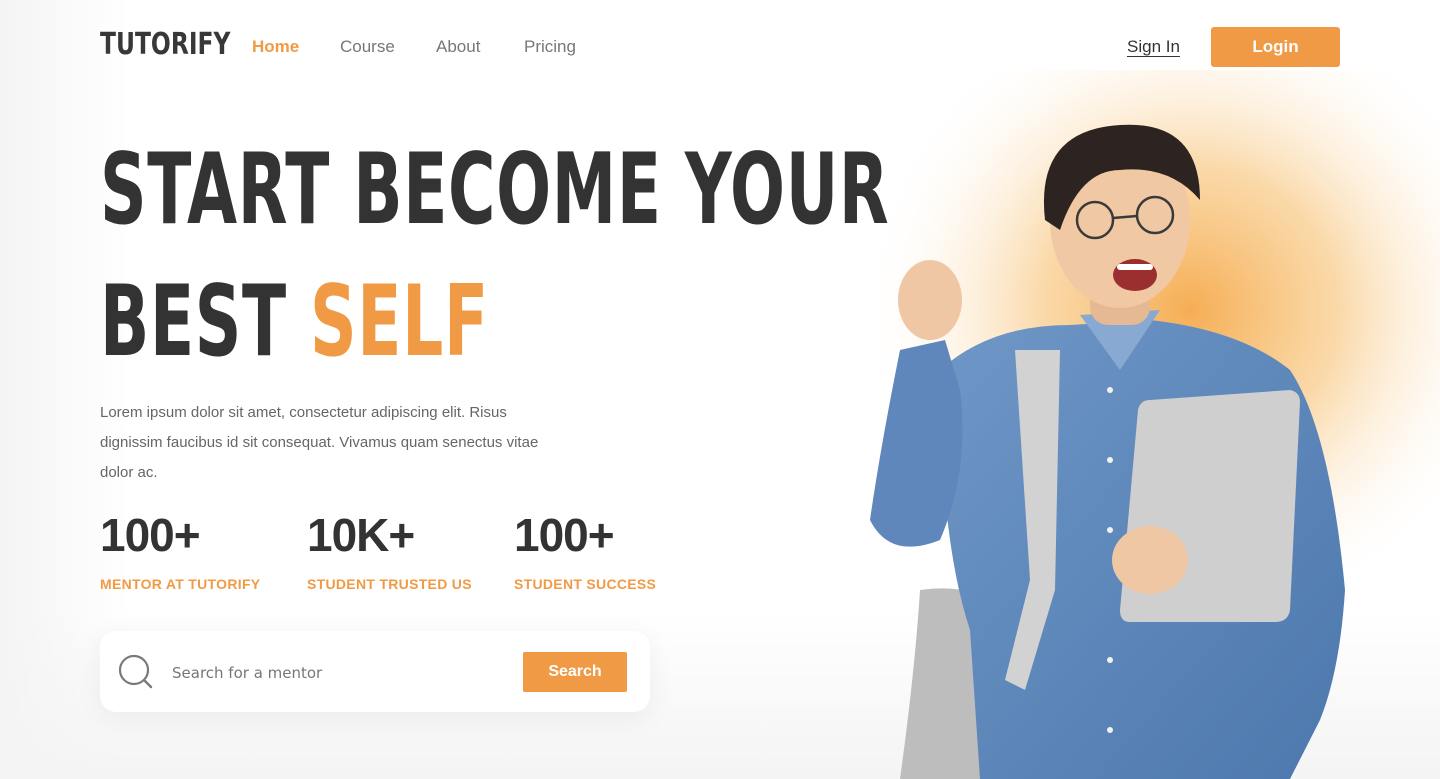 This screenshot has width=1440, height=779. Describe the element at coordinates (495, 190) in the screenshot. I see `hero-headline-line1: START BECOME YOUR` at that location.